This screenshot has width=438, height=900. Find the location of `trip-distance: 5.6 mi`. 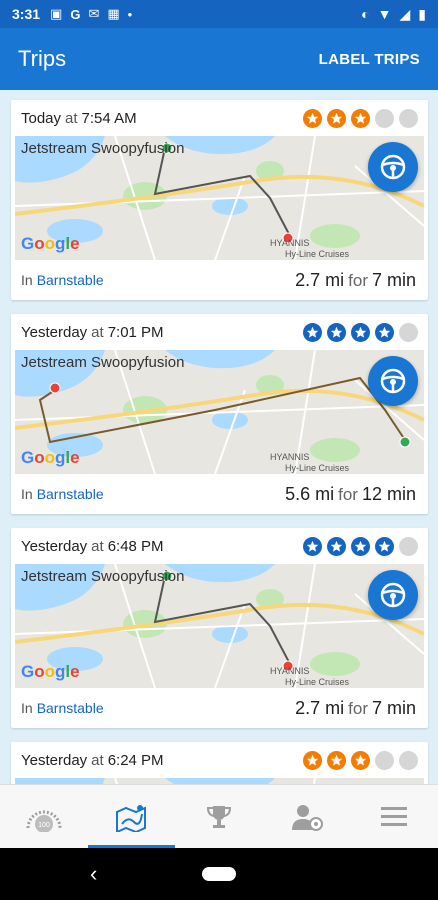

trip-distance: 5.6 mi is located at coordinates (310, 493).